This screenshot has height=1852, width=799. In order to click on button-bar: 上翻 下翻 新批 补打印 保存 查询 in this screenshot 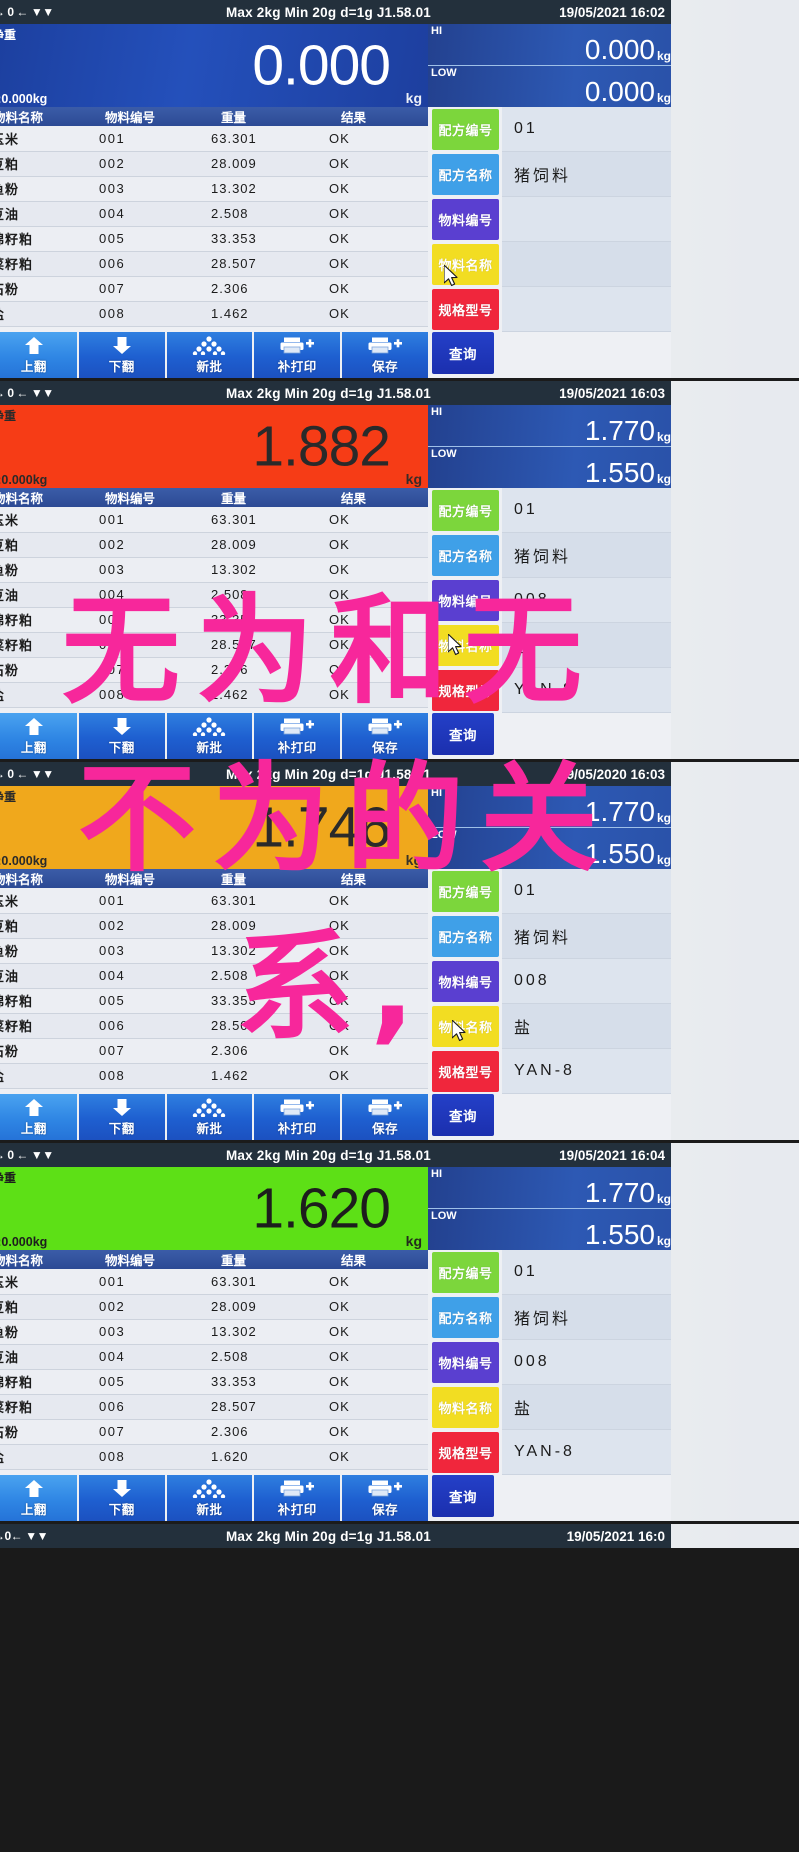, I will do `click(335, 355)`.